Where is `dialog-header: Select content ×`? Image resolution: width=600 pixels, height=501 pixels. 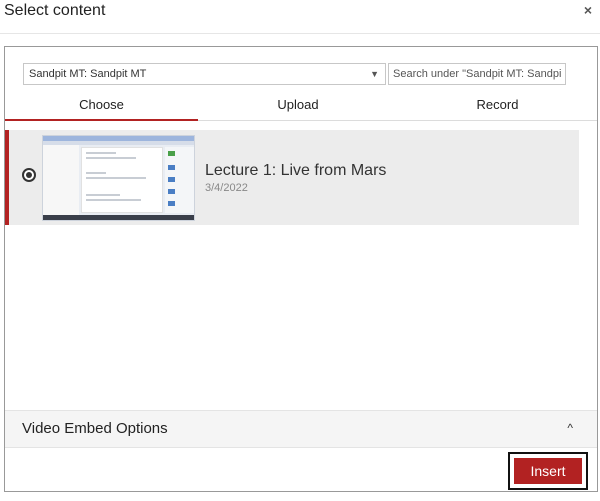 dialog-header: Select content × is located at coordinates (300, 17).